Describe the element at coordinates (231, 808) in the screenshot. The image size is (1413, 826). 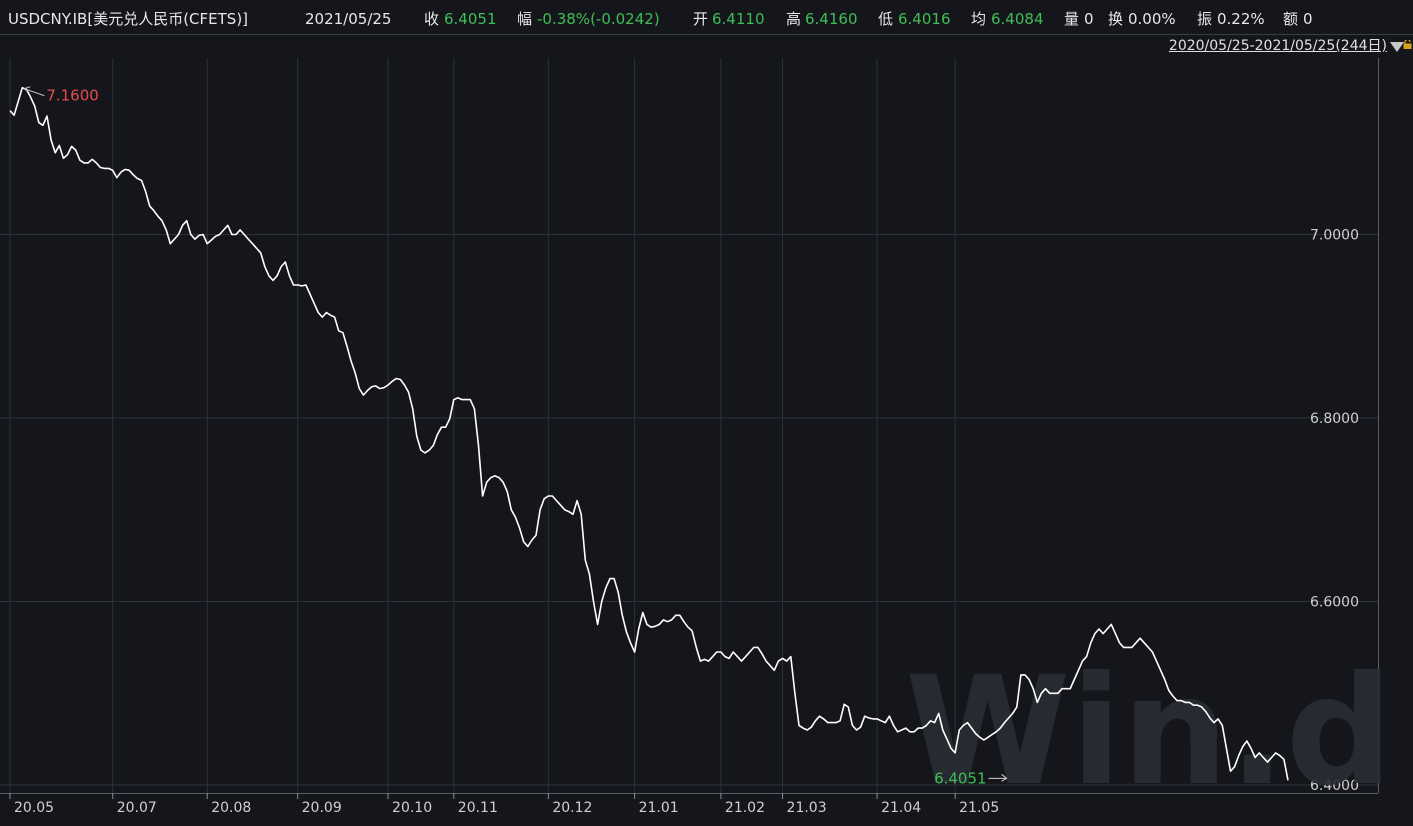
I see `x-tick-label: 20.08` at that location.